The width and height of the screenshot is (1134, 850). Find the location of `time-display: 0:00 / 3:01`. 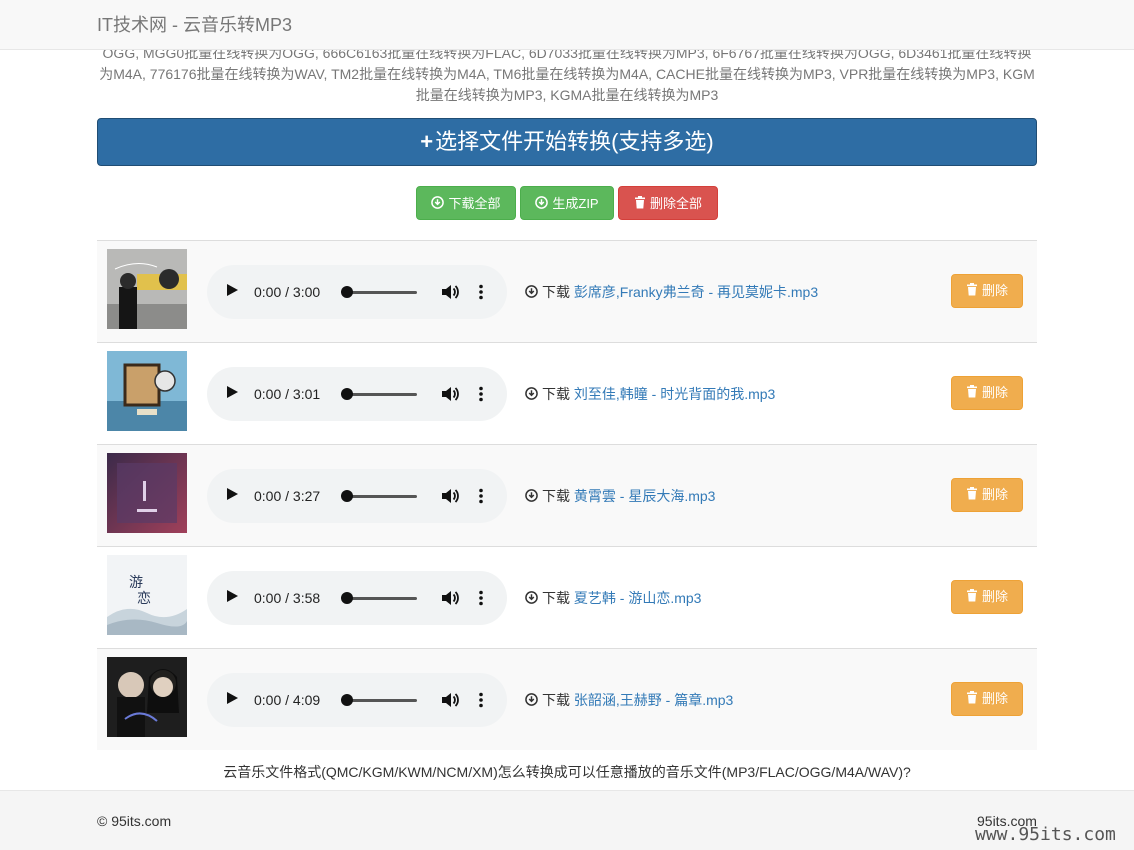

time-display: 0:00 / 3:01 is located at coordinates (287, 394).